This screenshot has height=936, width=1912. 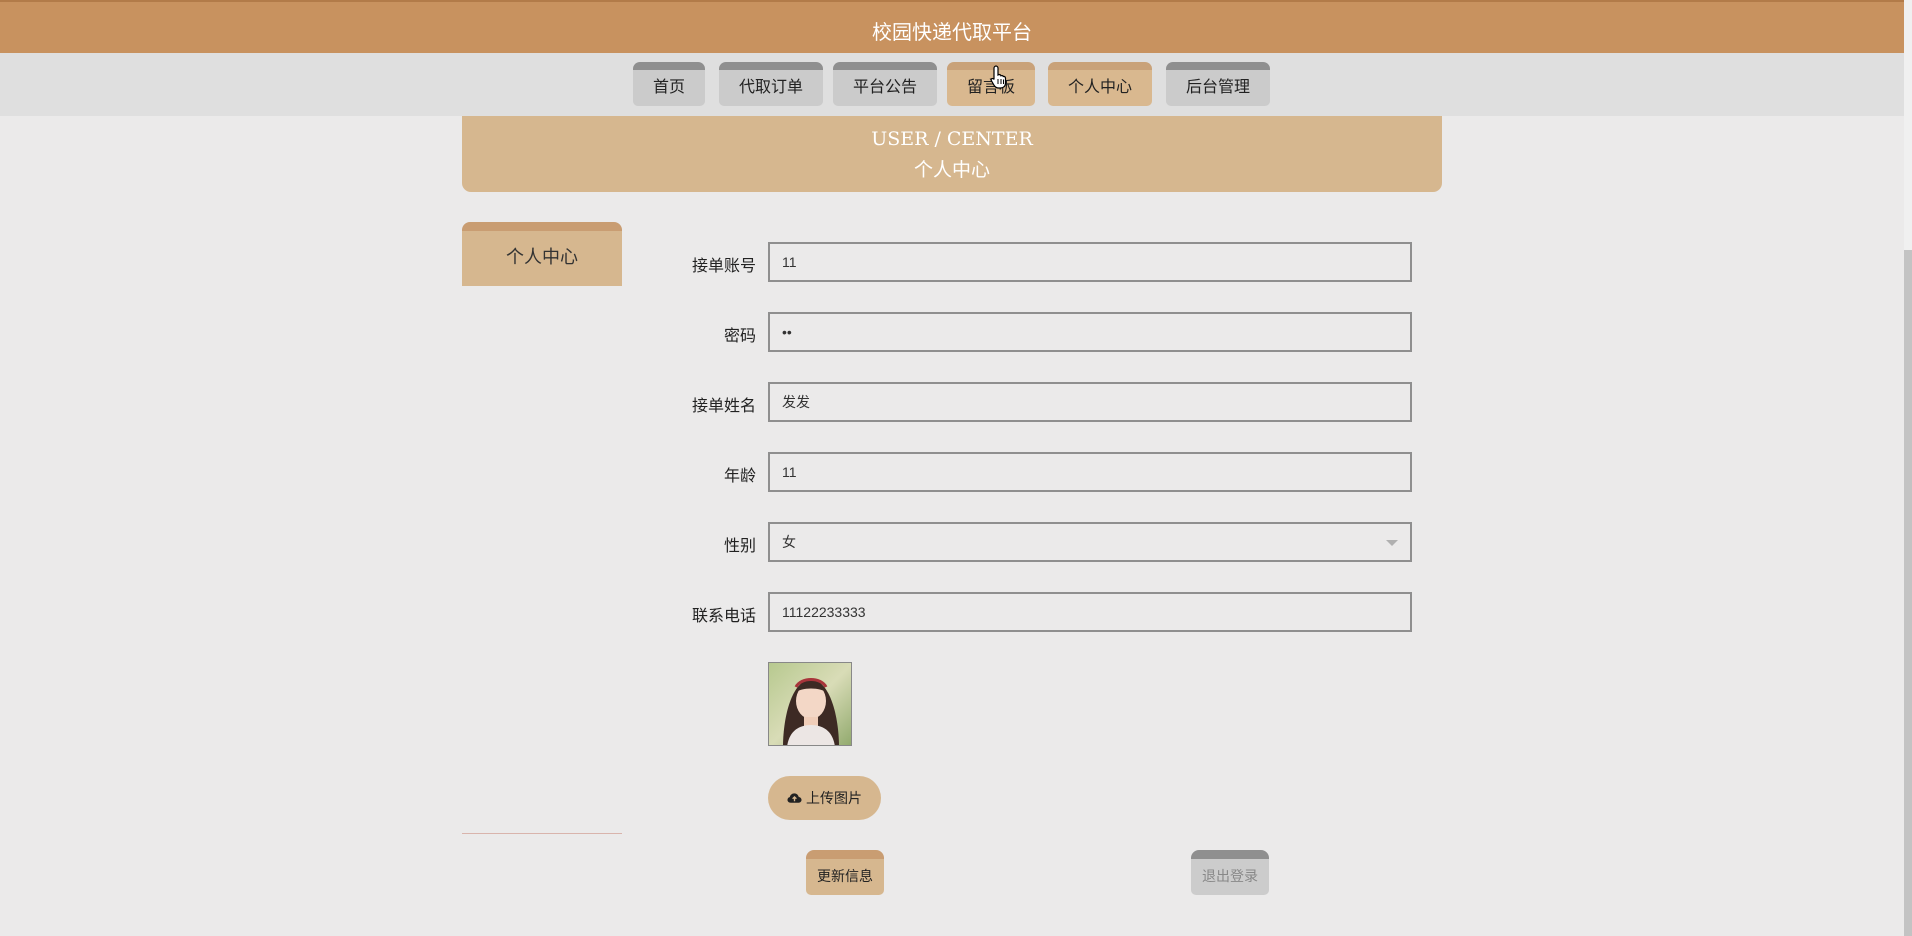 What do you see at coordinates (794, 798) in the screenshot?
I see `cloud-upload-icon` at bounding box center [794, 798].